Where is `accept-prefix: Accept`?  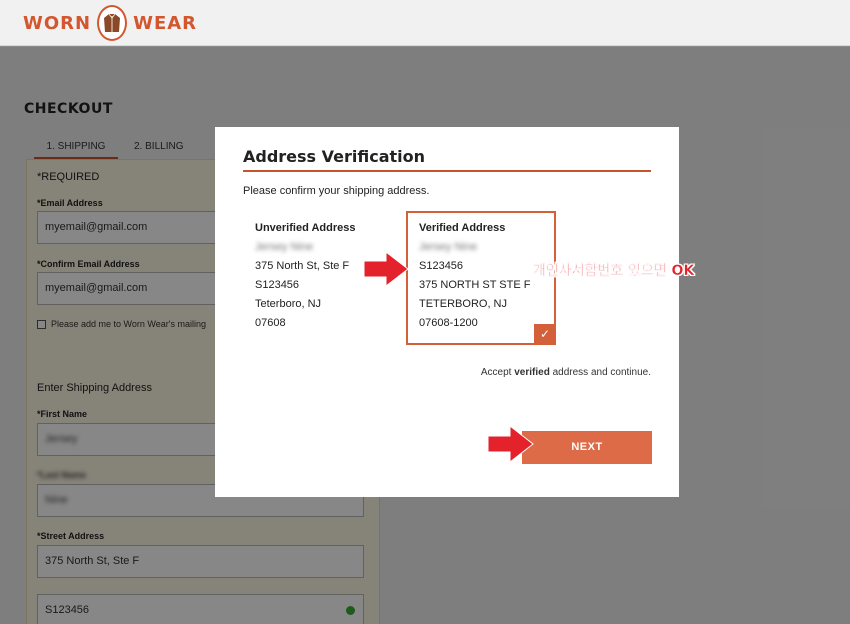
accept-prefix: Accept is located at coordinates (497, 372).